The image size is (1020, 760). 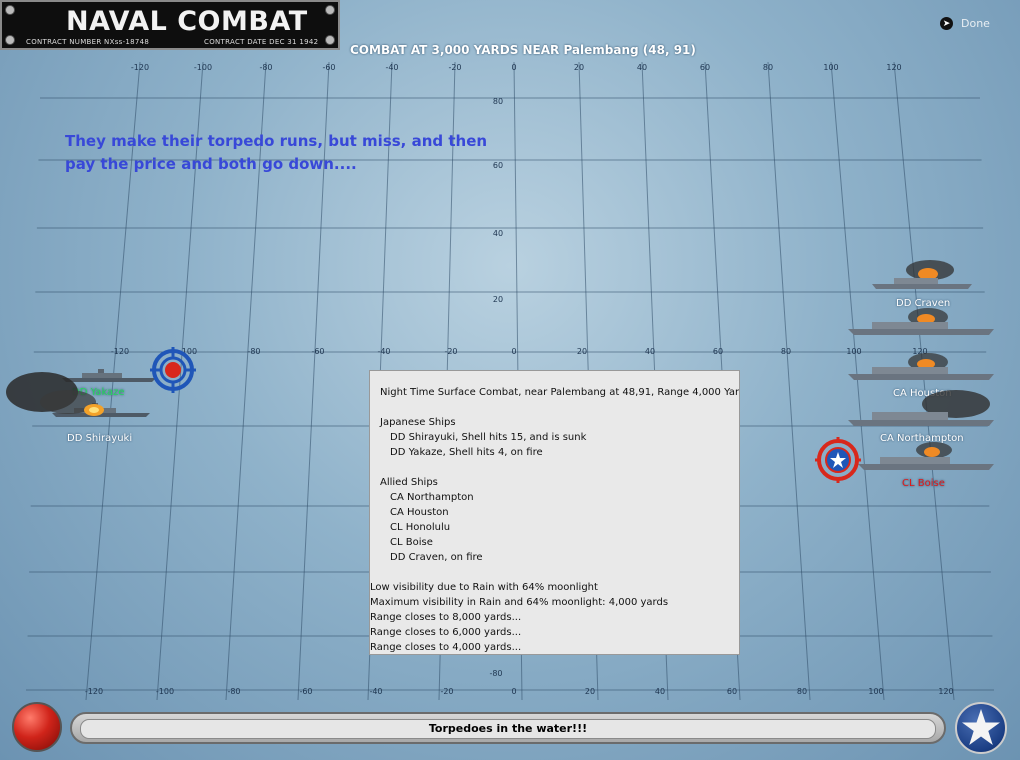 I want to click on status-bar: Torpedoes in the water!!!, so click(x=508, y=728).